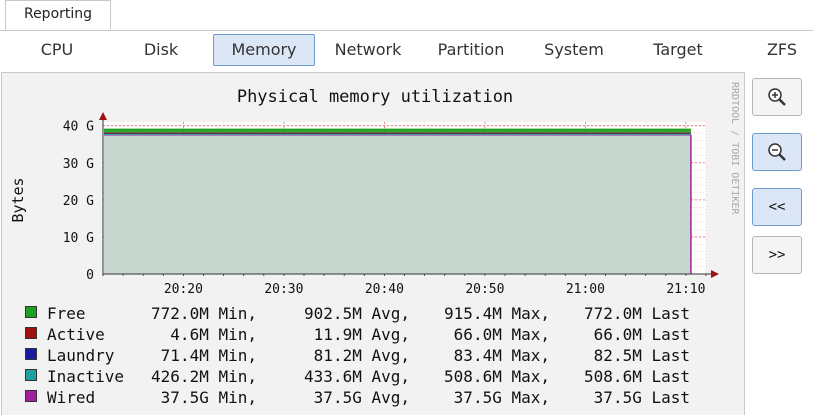 The image size is (813, 415). I want to click on legend-name: Wired, so click(71, 397).